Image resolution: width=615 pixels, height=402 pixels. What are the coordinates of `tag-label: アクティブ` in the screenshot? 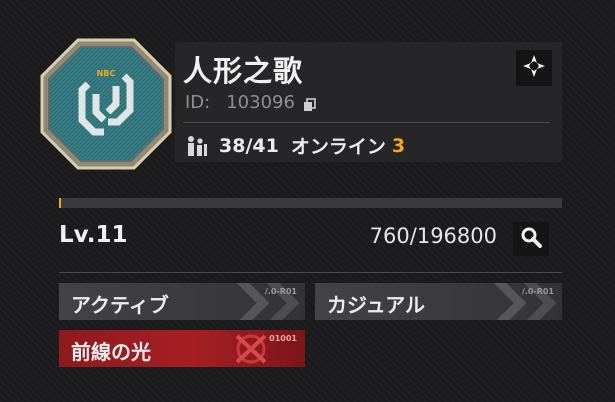 It's located at (120, 305).